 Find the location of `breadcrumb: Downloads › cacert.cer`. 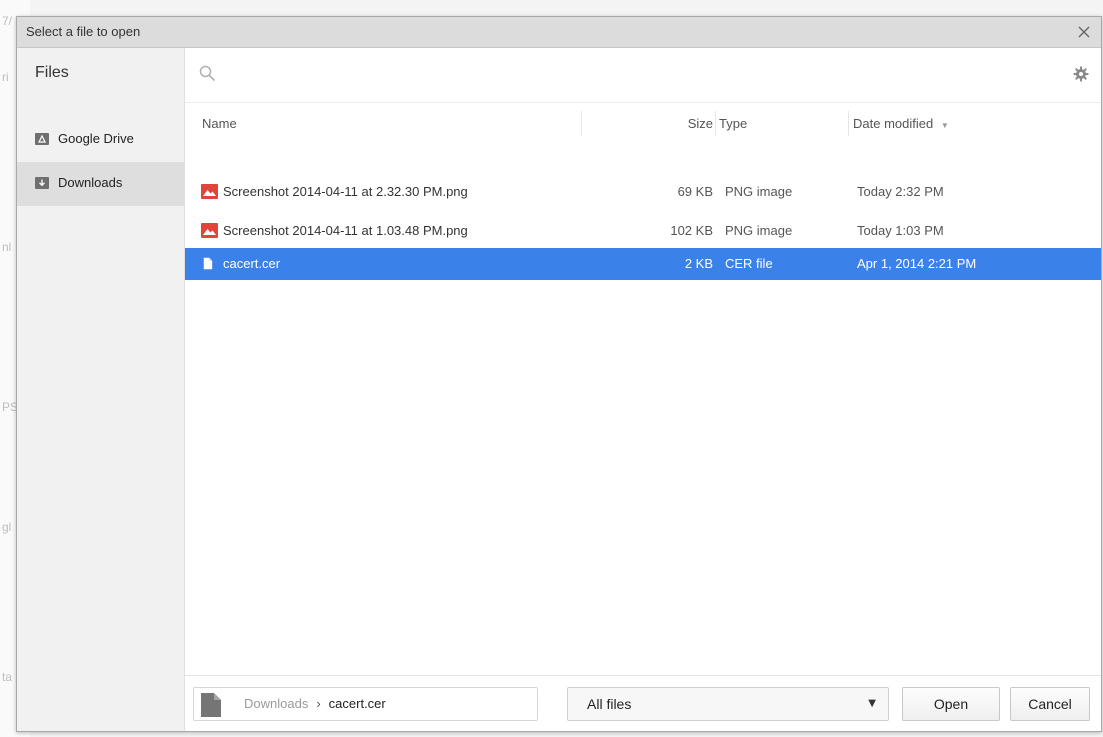

breadcrumb: Downloads › cacert.cer is located at coordinates (315, 703).